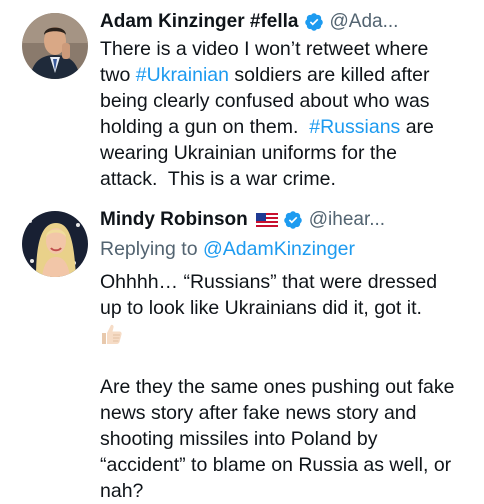  I want to click on us-flag-icon, so click(266, 220).